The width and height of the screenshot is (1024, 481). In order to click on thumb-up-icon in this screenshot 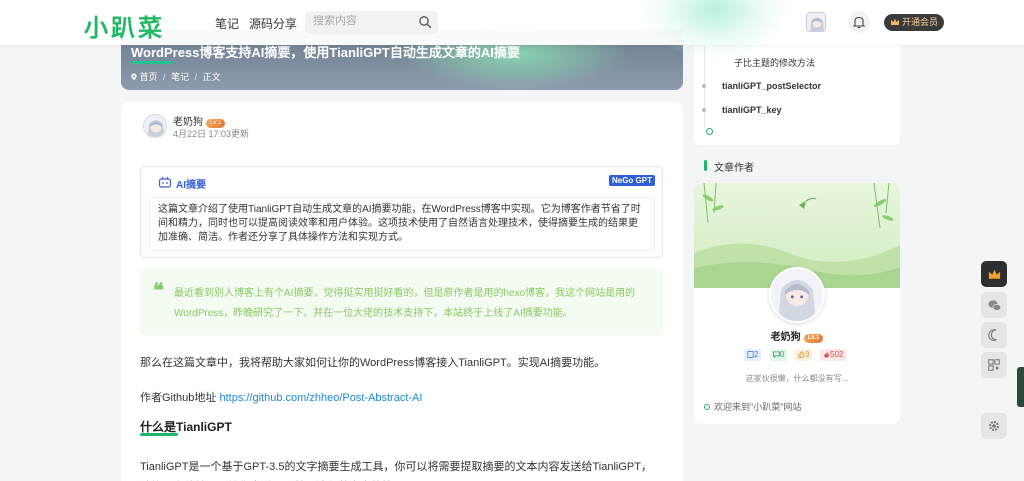, I will do `click(801, 354)`.